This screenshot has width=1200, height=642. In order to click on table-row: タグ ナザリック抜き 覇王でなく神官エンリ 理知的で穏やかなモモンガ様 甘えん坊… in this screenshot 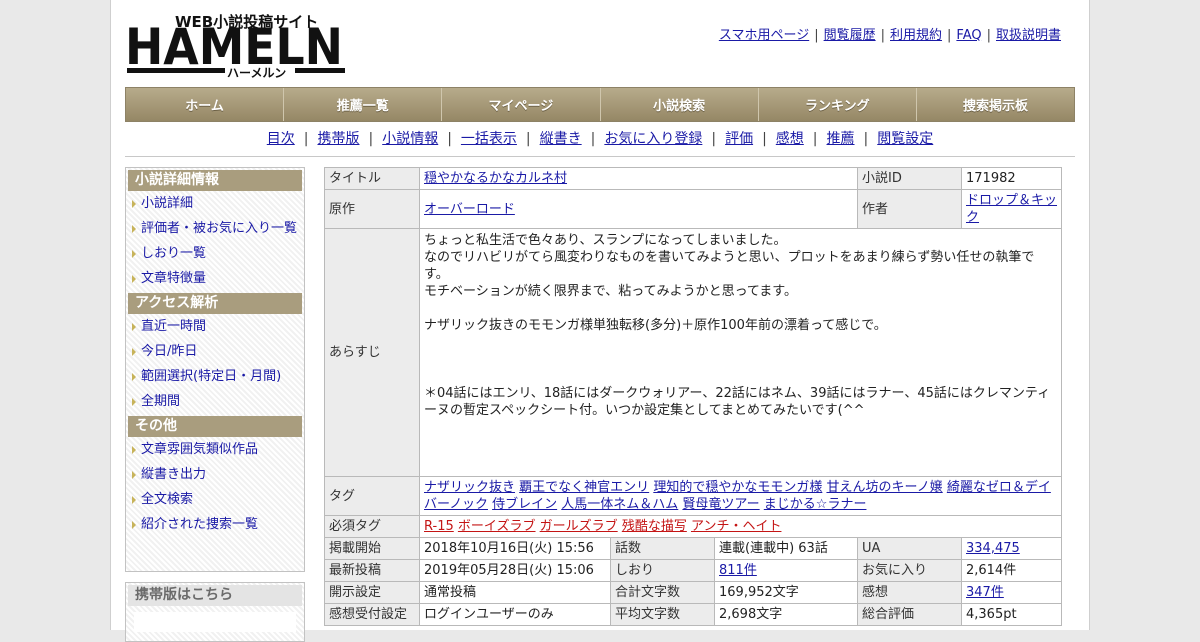, I will do `click(693, 496)`.